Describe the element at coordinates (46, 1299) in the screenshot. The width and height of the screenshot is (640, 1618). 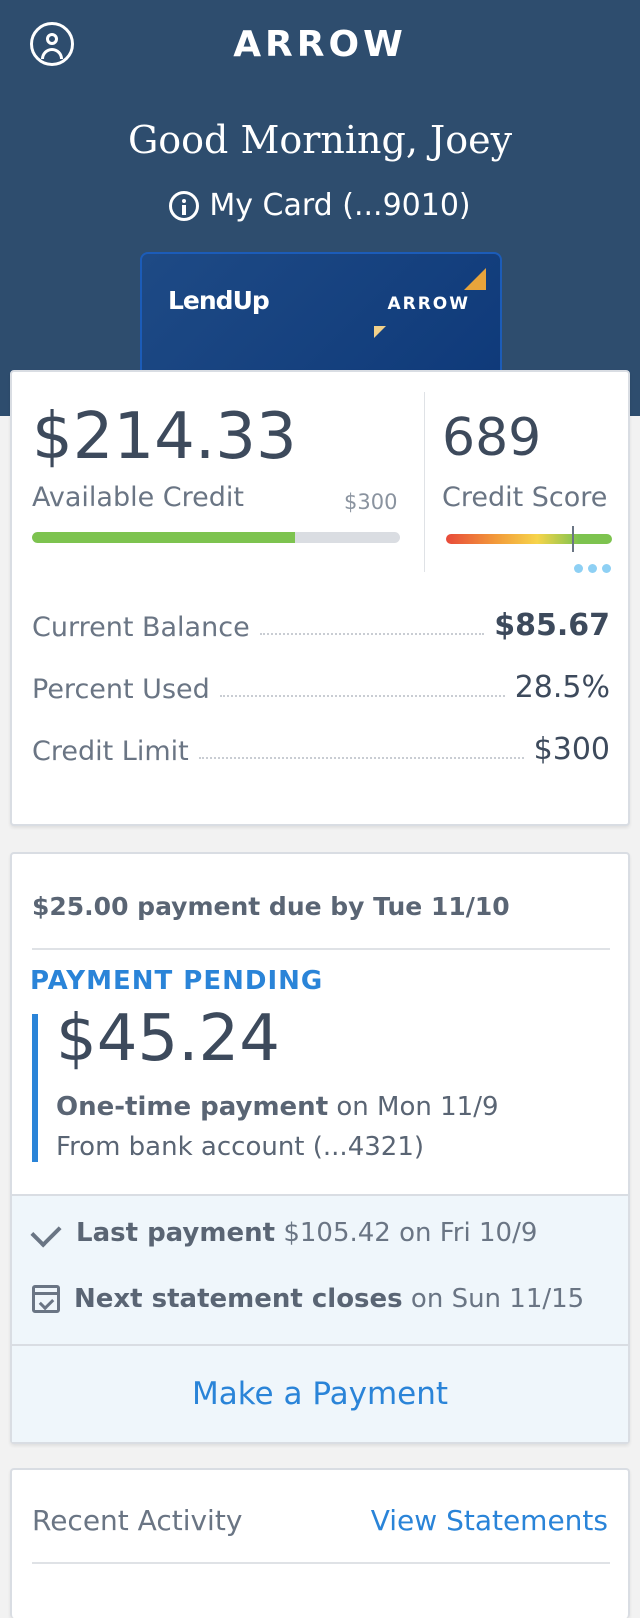
I see `calendar-check-icon` at that location.